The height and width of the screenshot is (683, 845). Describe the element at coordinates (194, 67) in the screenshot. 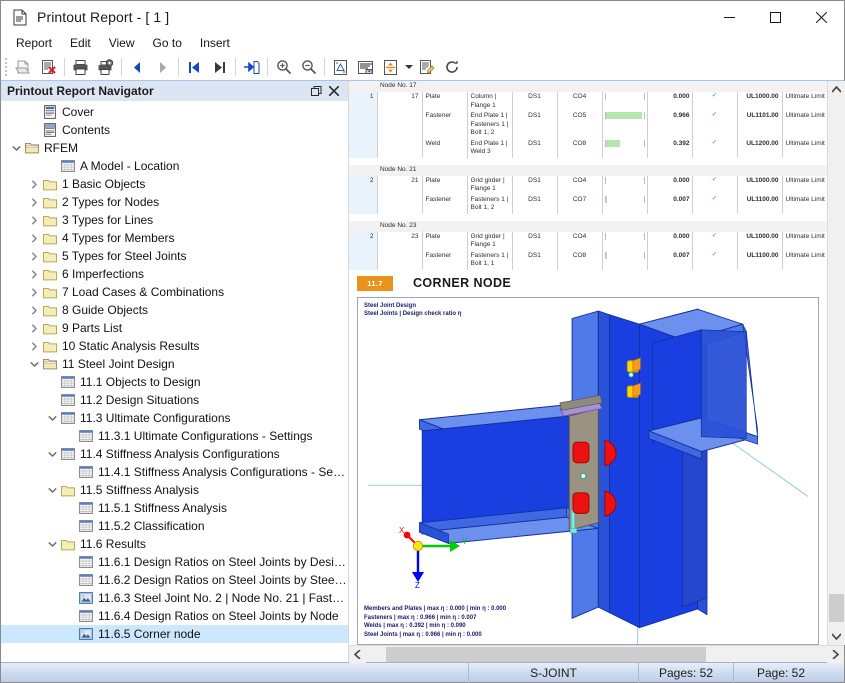

I see `first-page-icon` at that location.